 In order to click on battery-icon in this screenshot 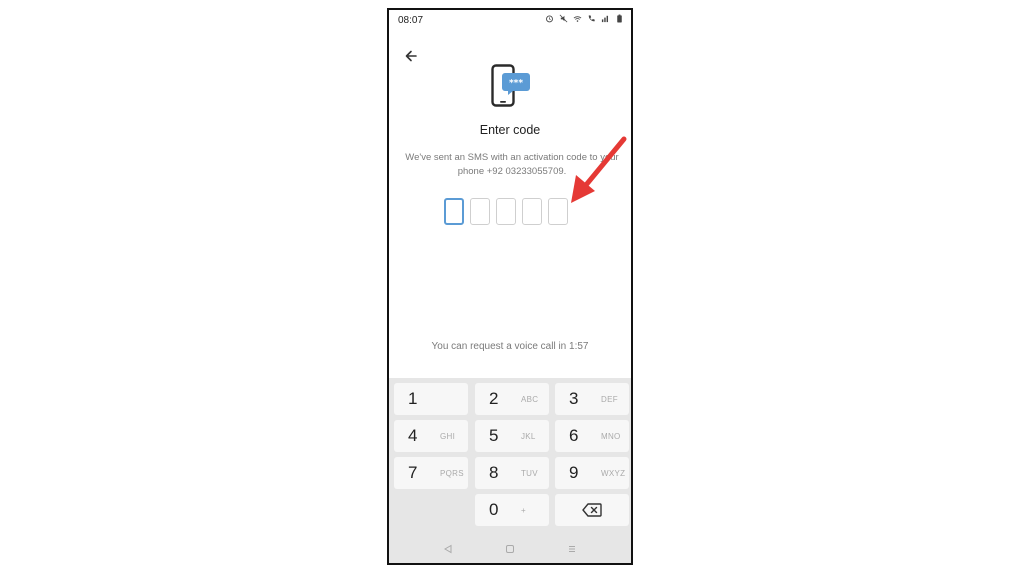, I will do `click(619, 18)`.